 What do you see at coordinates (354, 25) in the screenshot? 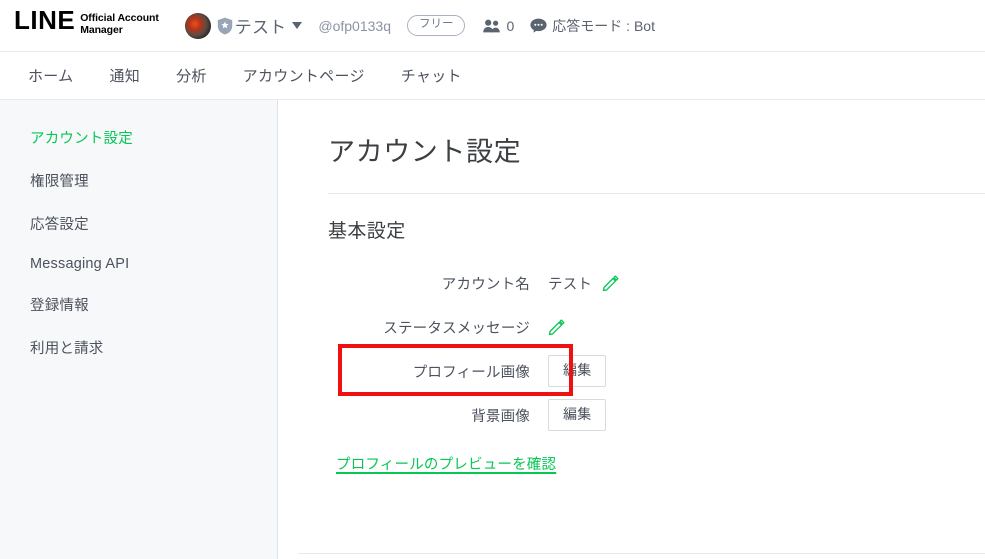
I see `account-id: @ofp0133q` at bounding box center [354, 25].